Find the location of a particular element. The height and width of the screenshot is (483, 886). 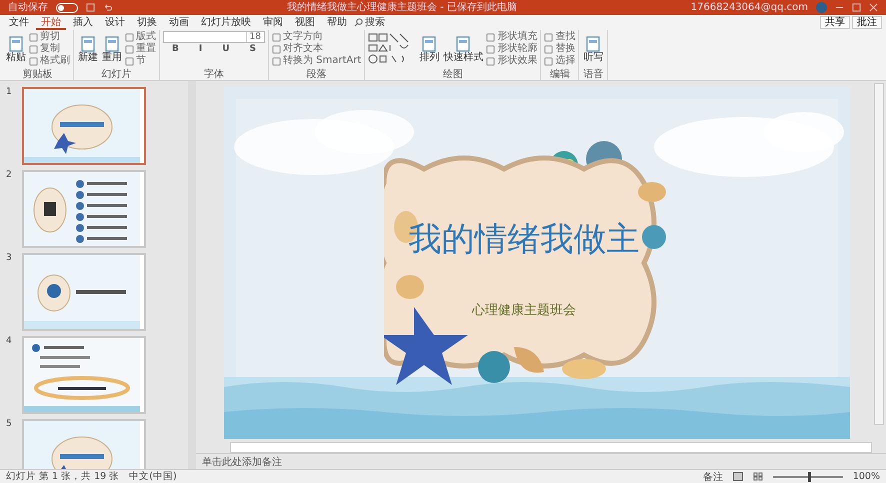

ribbon-button: 粘贴 is located at coordinates (16, 49).